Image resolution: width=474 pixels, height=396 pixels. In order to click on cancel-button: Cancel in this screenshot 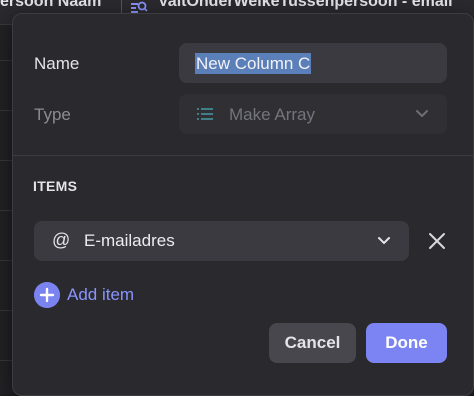, I will do `click(312, 343)`.